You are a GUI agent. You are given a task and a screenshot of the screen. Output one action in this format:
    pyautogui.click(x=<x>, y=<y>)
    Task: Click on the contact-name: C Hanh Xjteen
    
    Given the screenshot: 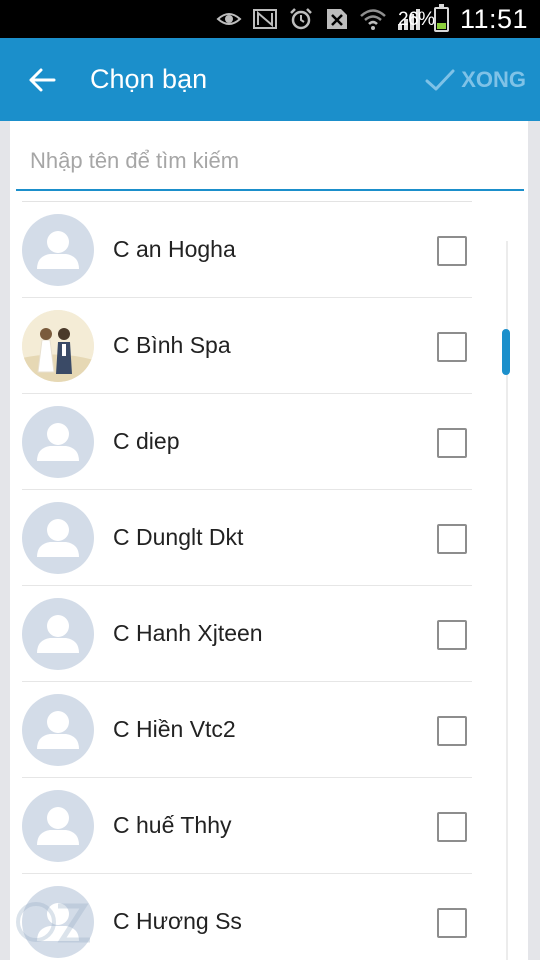 What is the action you would take?
    pyautogui.click(x=188, y=633)
    